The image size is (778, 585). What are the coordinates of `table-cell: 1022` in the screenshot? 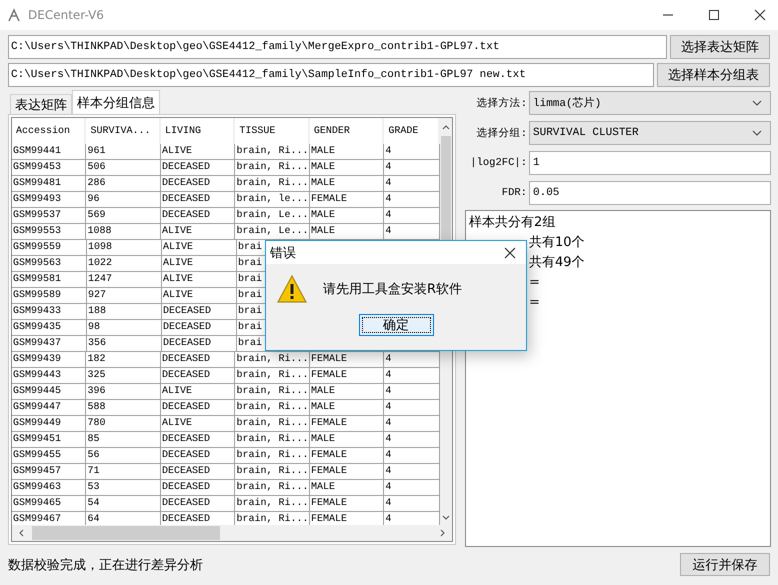 It's located at (124, 263).